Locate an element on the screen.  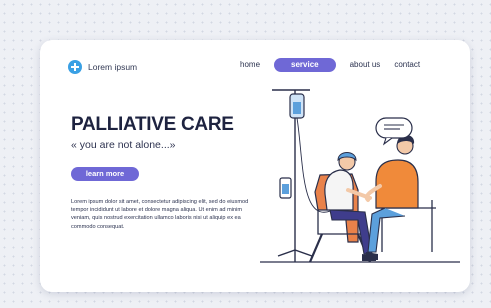
top-nav: home service about us contact is located at coordinates (330, 65).